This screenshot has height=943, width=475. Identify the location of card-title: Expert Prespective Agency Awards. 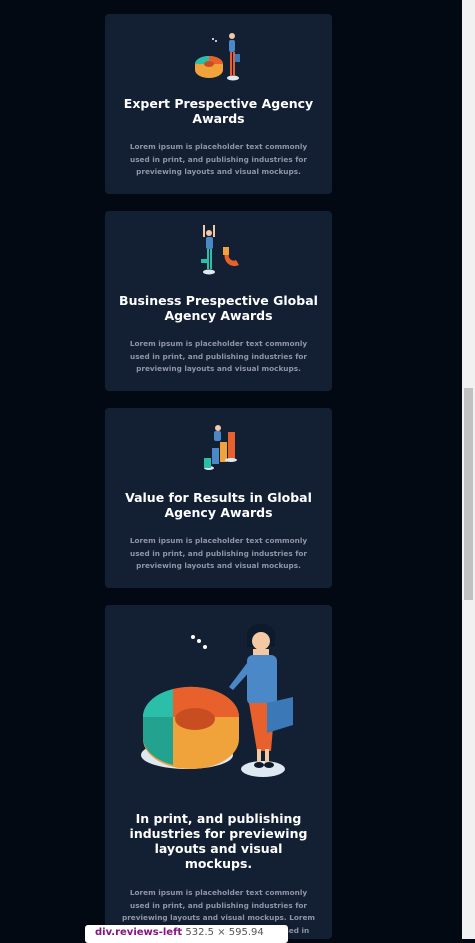
(218, 111).